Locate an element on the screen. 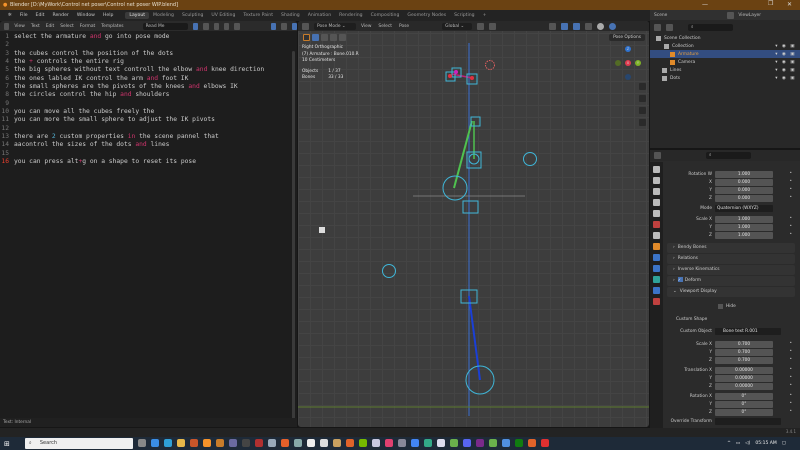  taskbar-search: ⌕ Search is located at coordinates (78, 443).